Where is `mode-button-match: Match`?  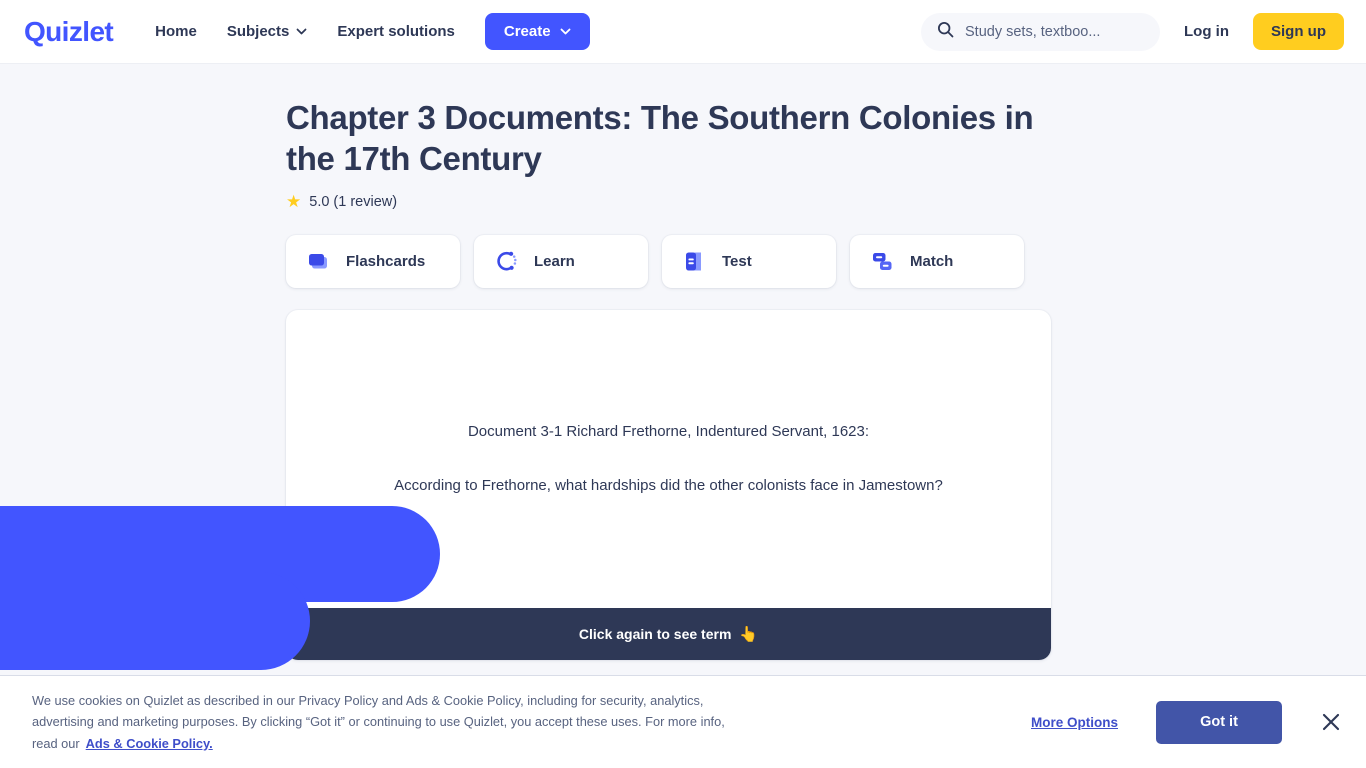 mode-button-match: Match is located at coordinates (937, 262).